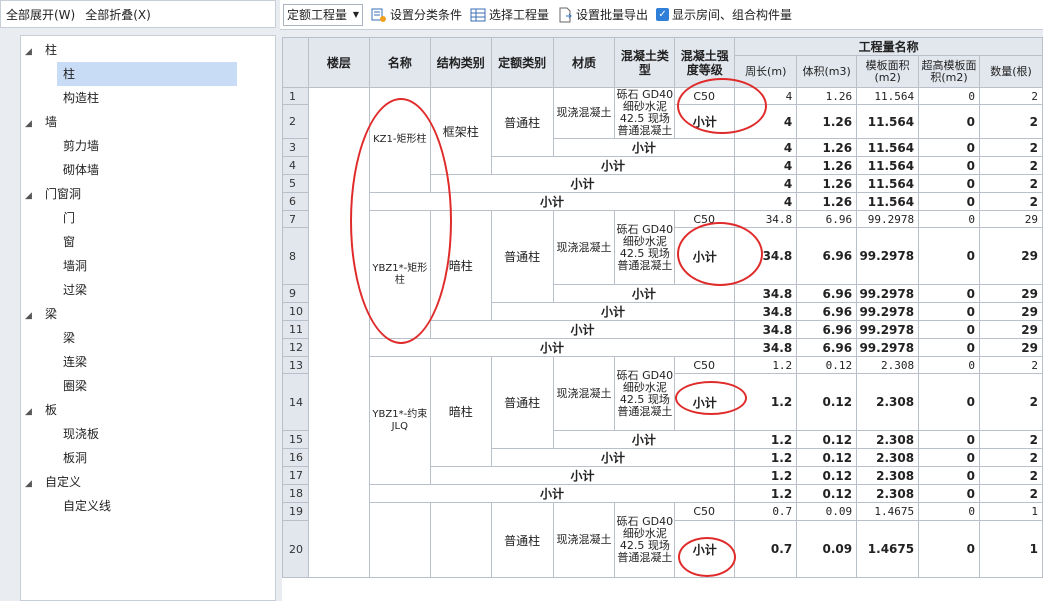  Describe the element at coordinates (295, 165) in the screenshot. I see `row-number: 4` at that location.